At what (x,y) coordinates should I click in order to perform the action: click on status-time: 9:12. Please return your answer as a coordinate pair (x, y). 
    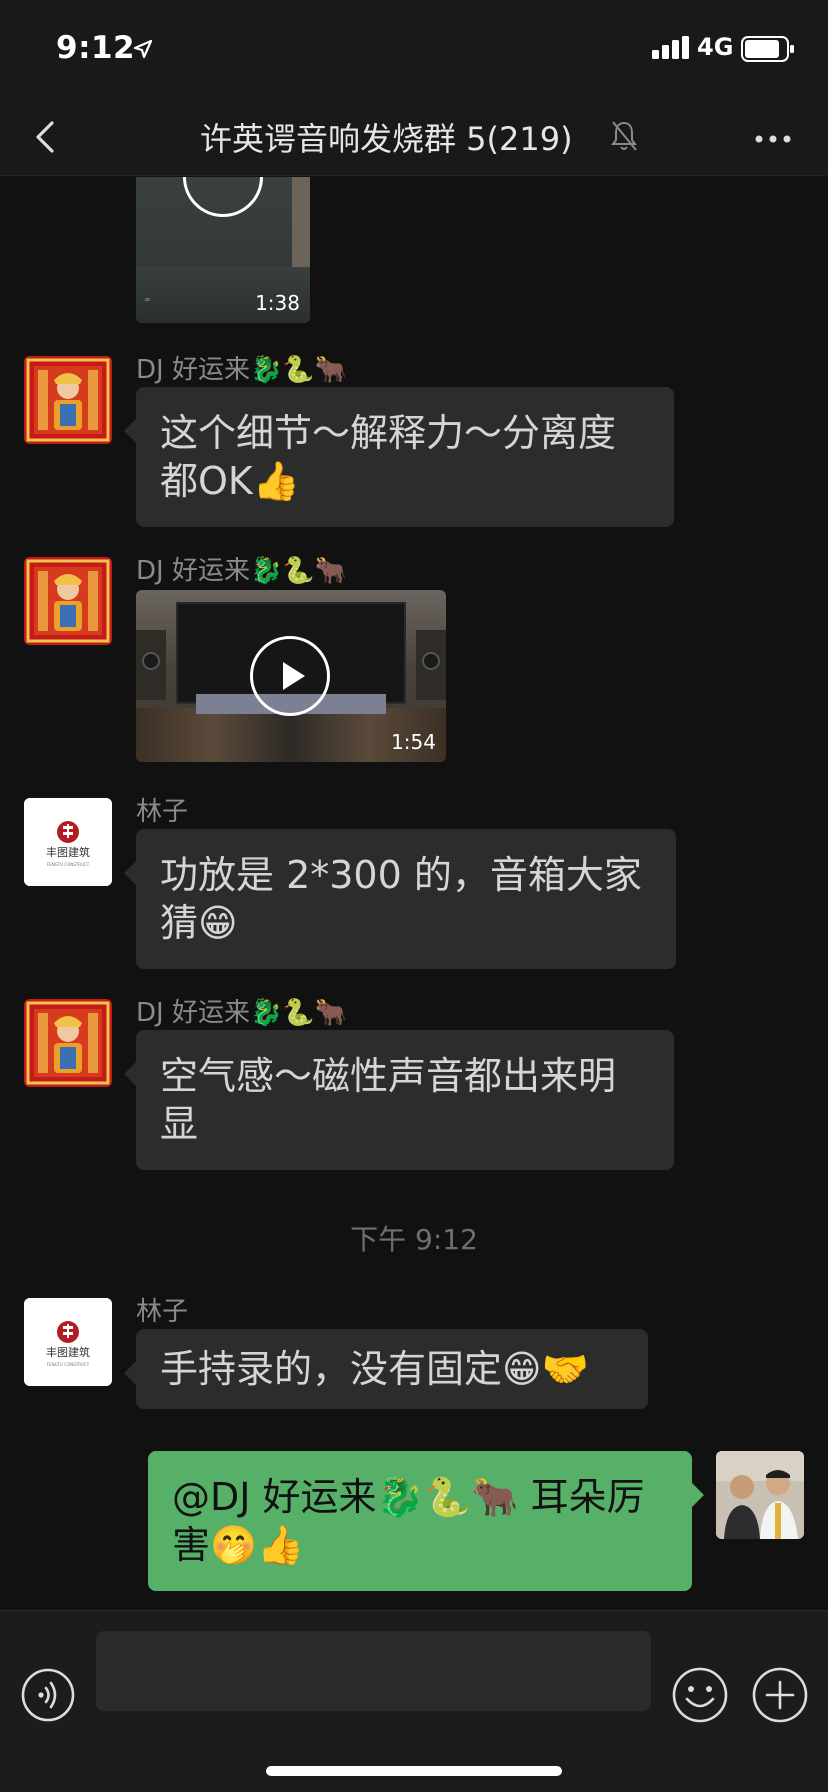
    Looking at the image, I should click on (96, 48).